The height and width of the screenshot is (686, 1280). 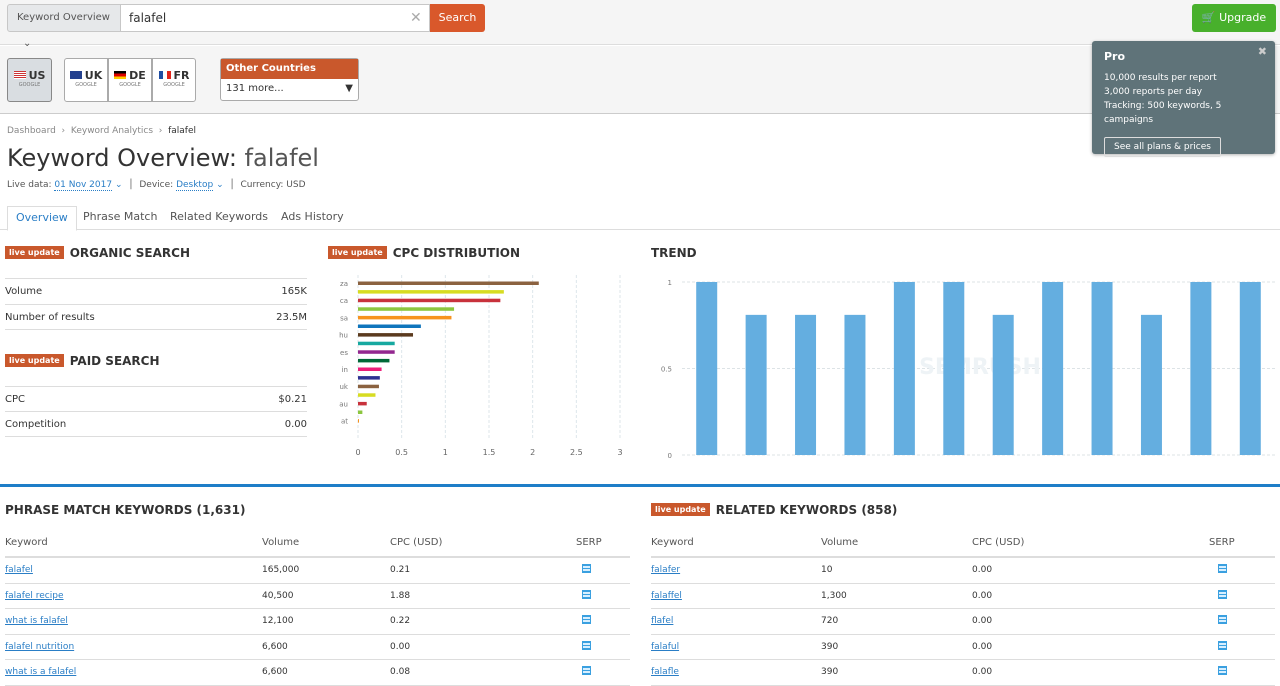 I want to click on country-us: US GOOGLE, so click(x=29, y=80).